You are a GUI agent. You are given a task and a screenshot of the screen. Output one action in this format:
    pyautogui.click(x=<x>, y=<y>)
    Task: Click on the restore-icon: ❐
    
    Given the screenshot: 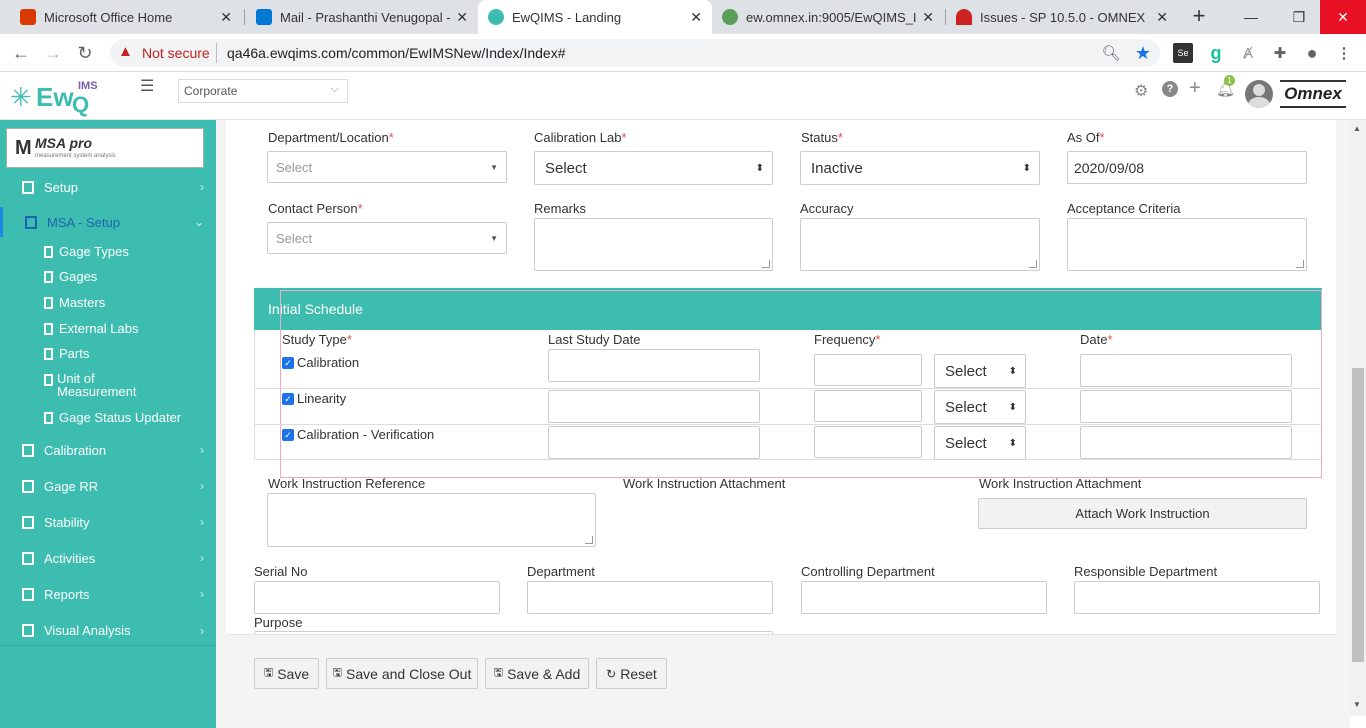 What is the action you would take?
    pyautogui.click(x=1299, y=17)
    